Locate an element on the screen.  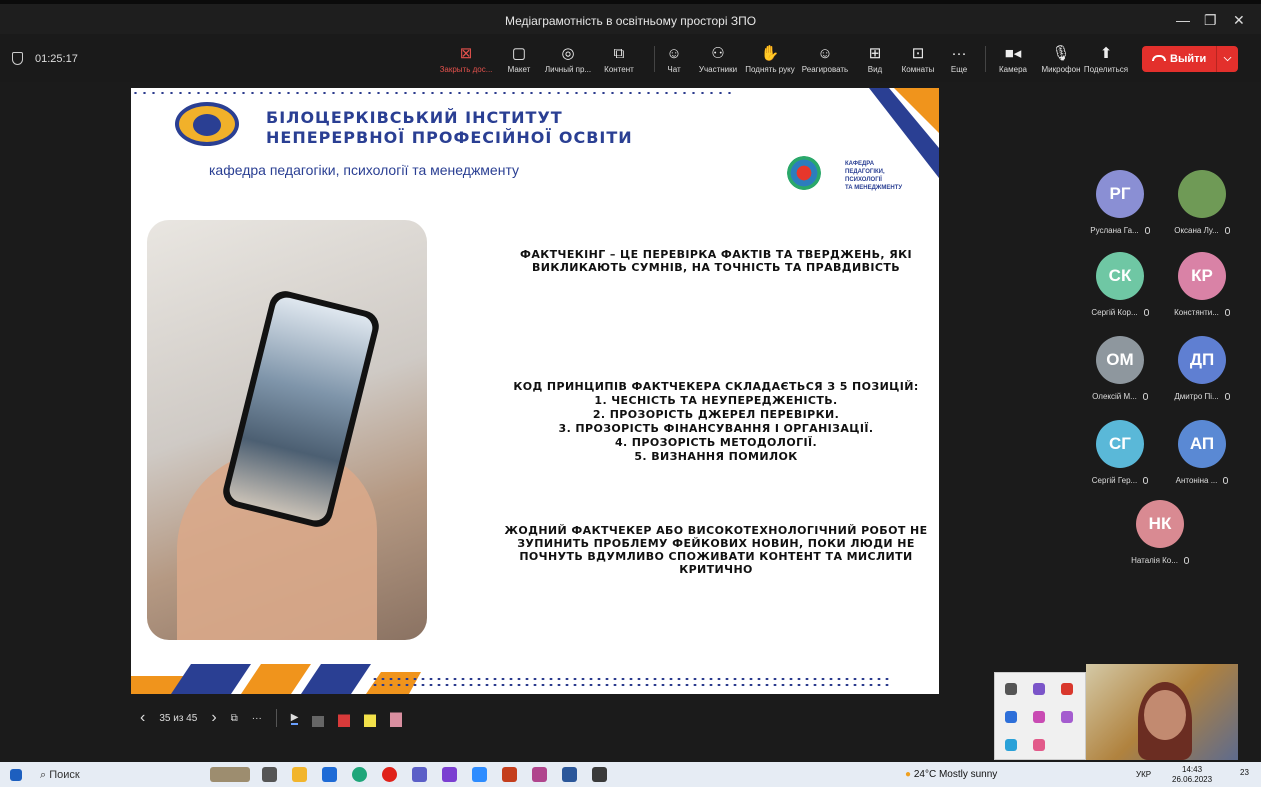
calculator-icon is located at coordinates (599, 774).